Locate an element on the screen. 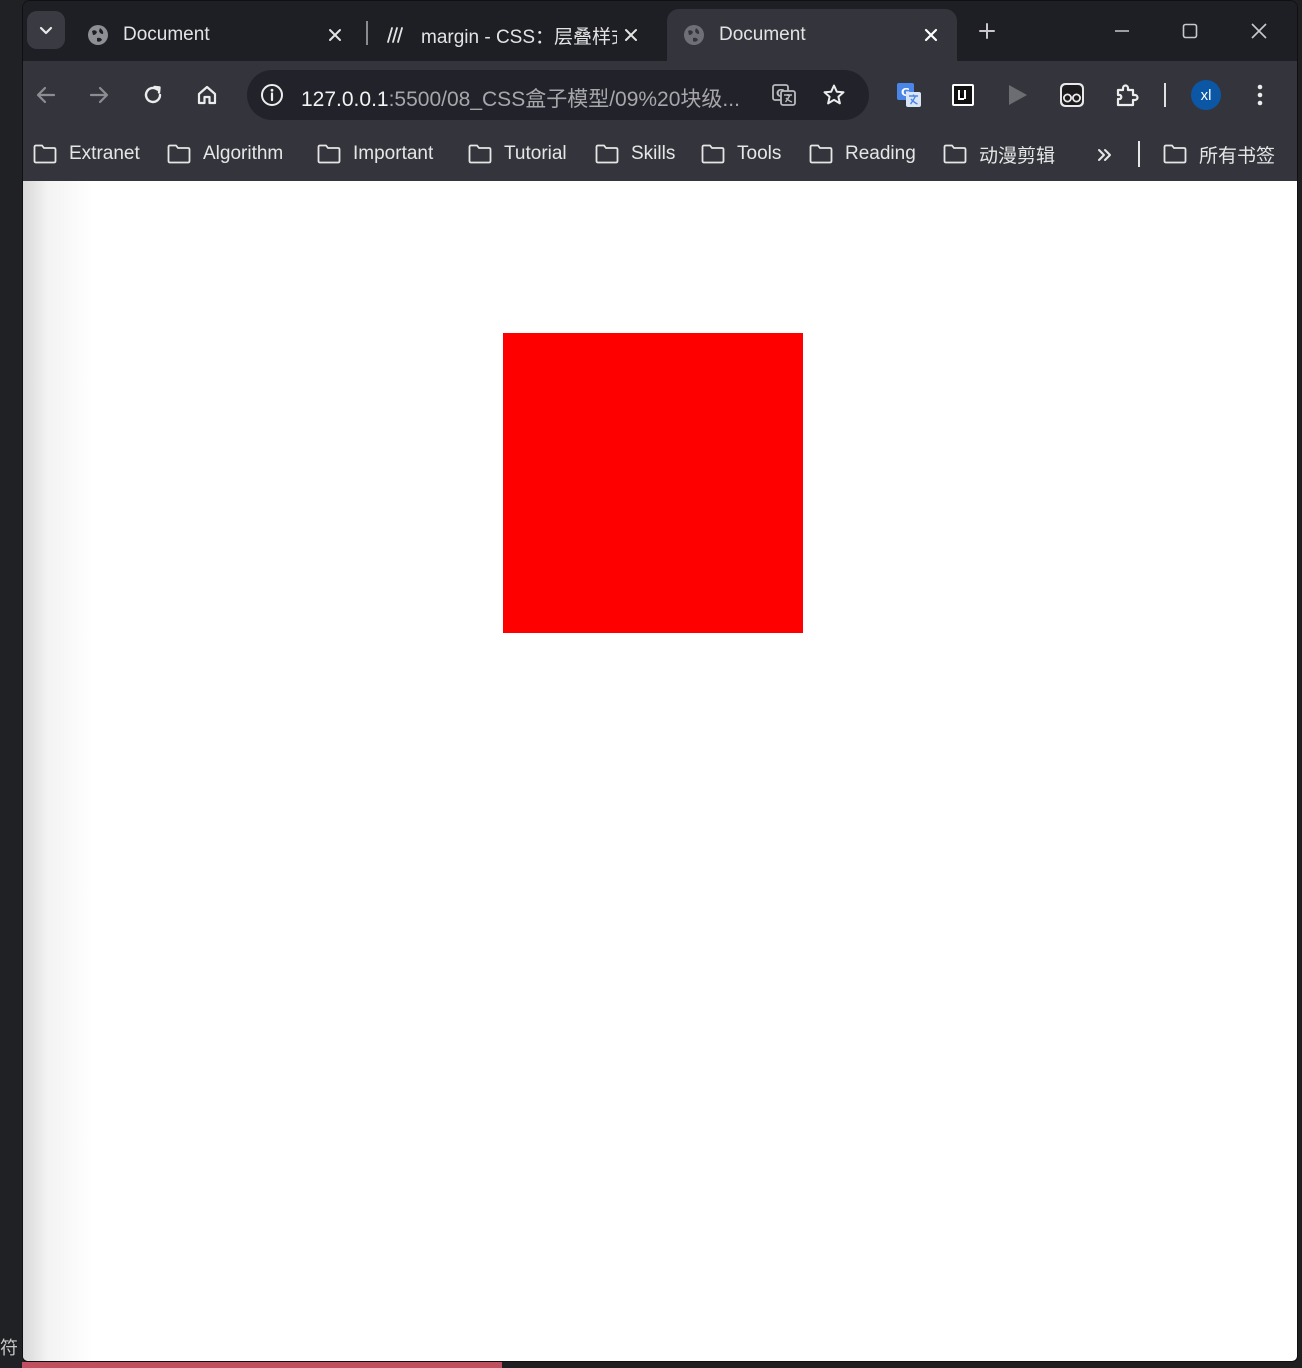 The width and height of the screenshot is (1302, 1368). video-player-extension is located at coordinates (1017, 95).